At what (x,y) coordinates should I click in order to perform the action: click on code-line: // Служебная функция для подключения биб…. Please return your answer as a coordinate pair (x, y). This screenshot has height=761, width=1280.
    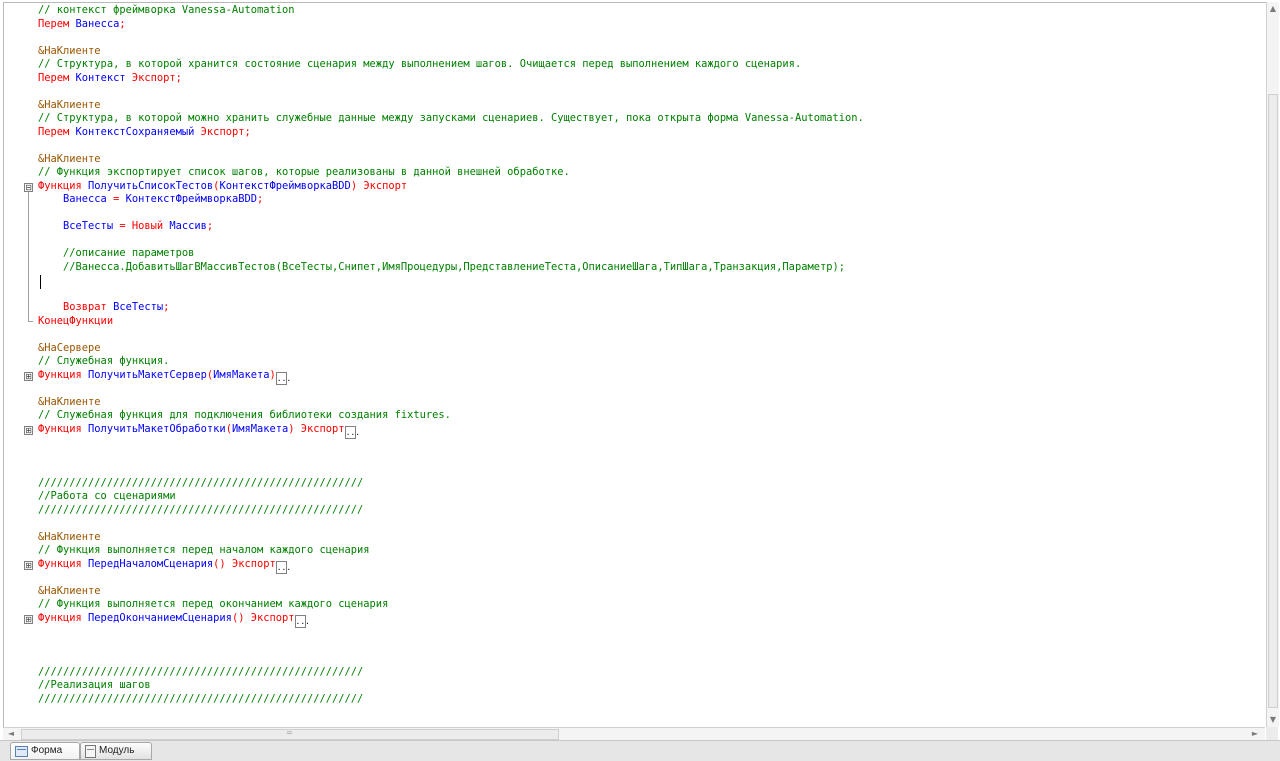
    Looking at the image, I should click on (244, 416).